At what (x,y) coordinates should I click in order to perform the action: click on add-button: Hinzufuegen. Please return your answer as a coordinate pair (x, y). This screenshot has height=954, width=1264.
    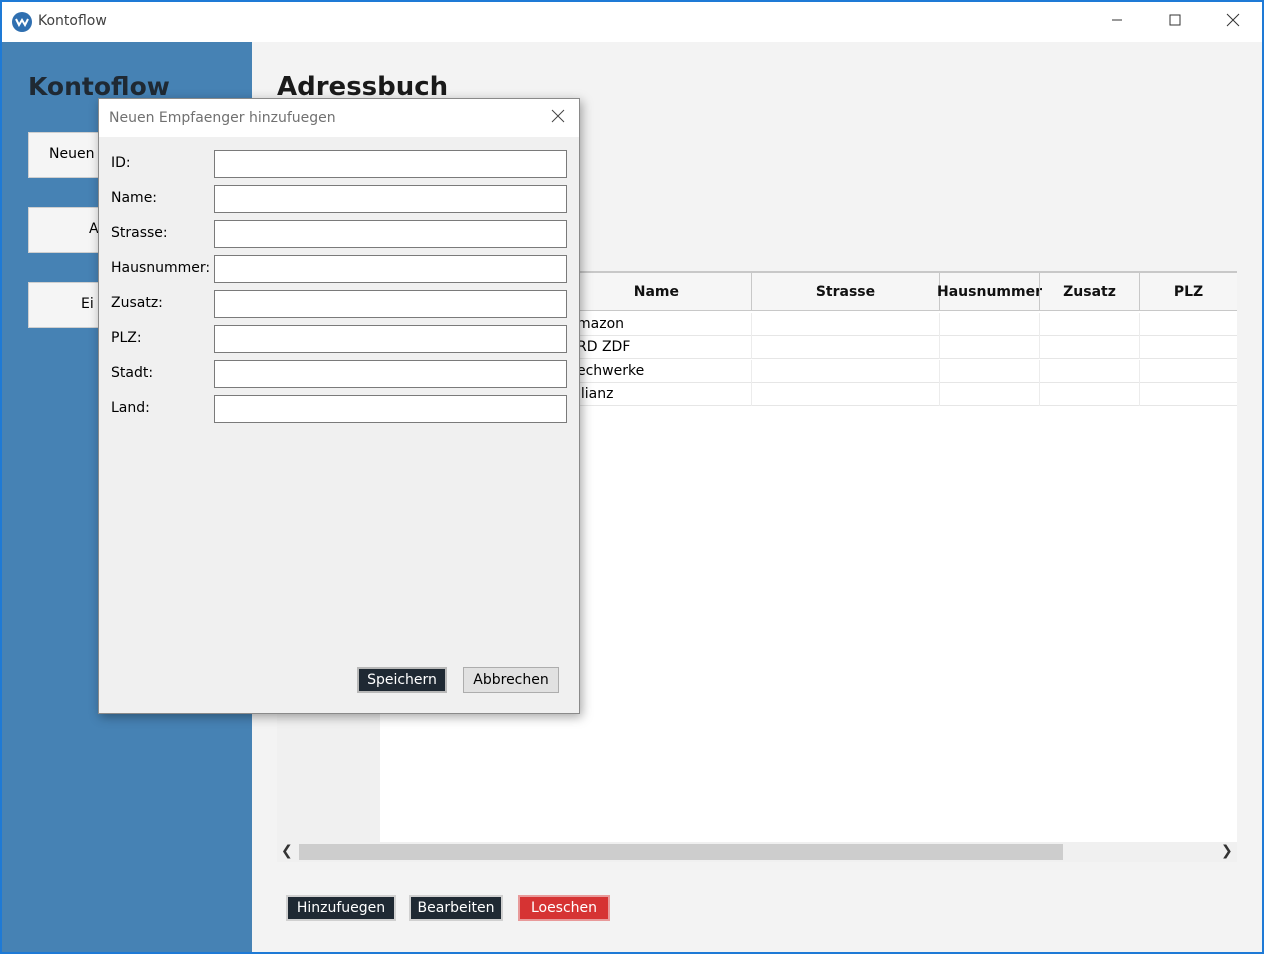
    Looking at the image, I should click on (341, 908).